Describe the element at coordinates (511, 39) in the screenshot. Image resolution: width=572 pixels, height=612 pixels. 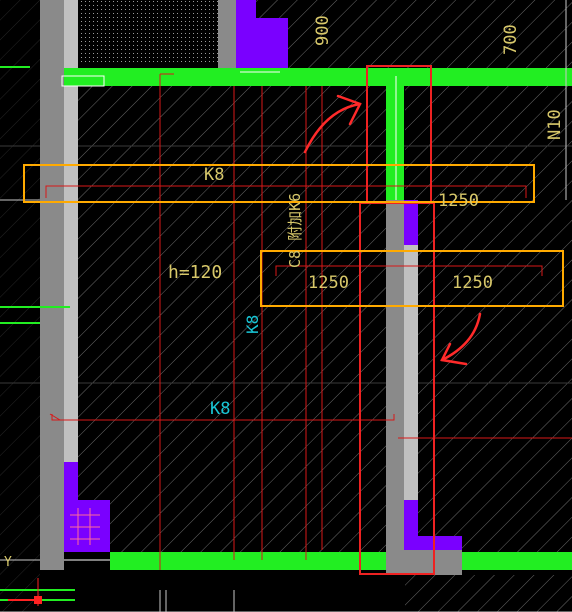
I see `label-700: 700` at that location.